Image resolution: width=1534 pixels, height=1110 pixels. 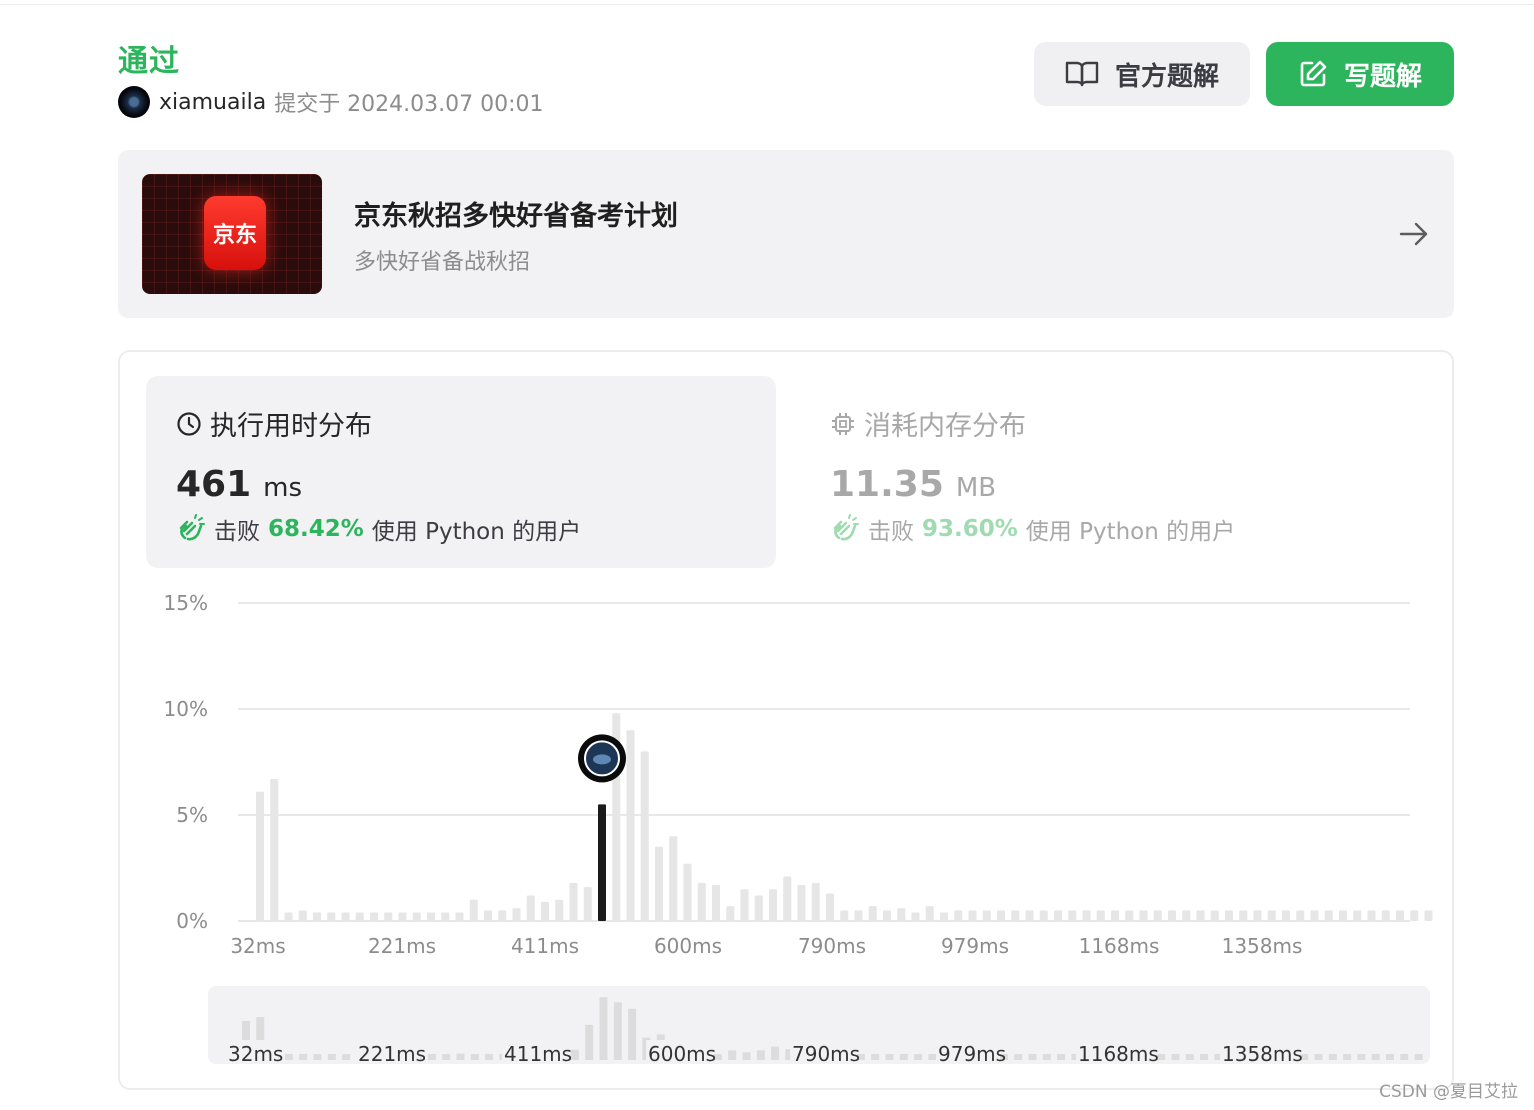 I want to click on y-tick-label: 5%, so click(x=192, y=815).